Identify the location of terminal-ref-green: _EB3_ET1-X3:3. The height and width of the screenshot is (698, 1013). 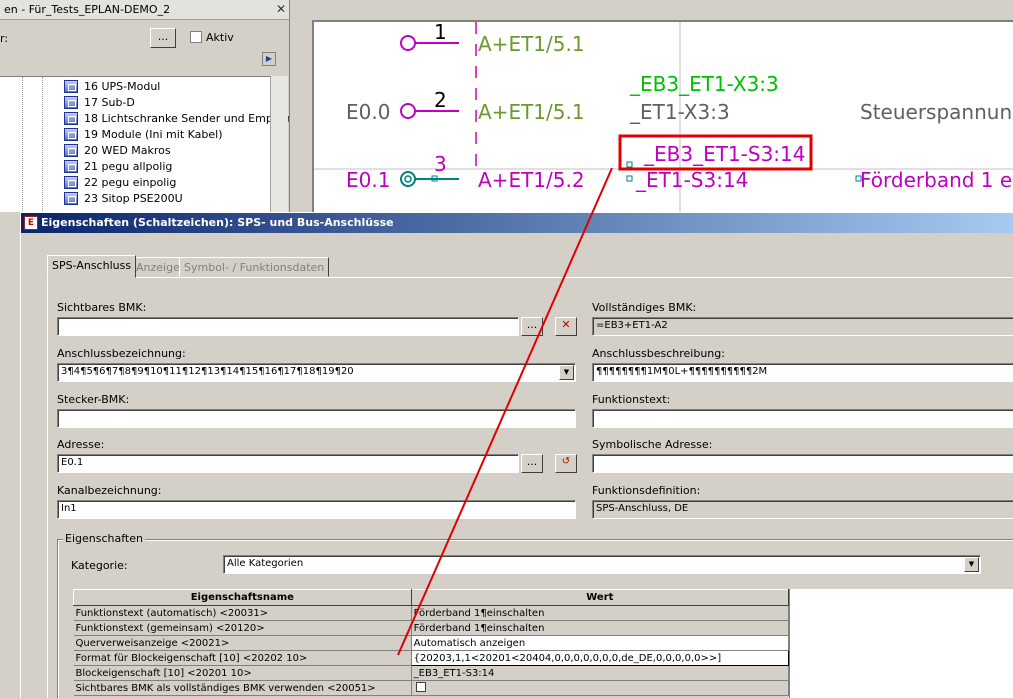
(704, 84).